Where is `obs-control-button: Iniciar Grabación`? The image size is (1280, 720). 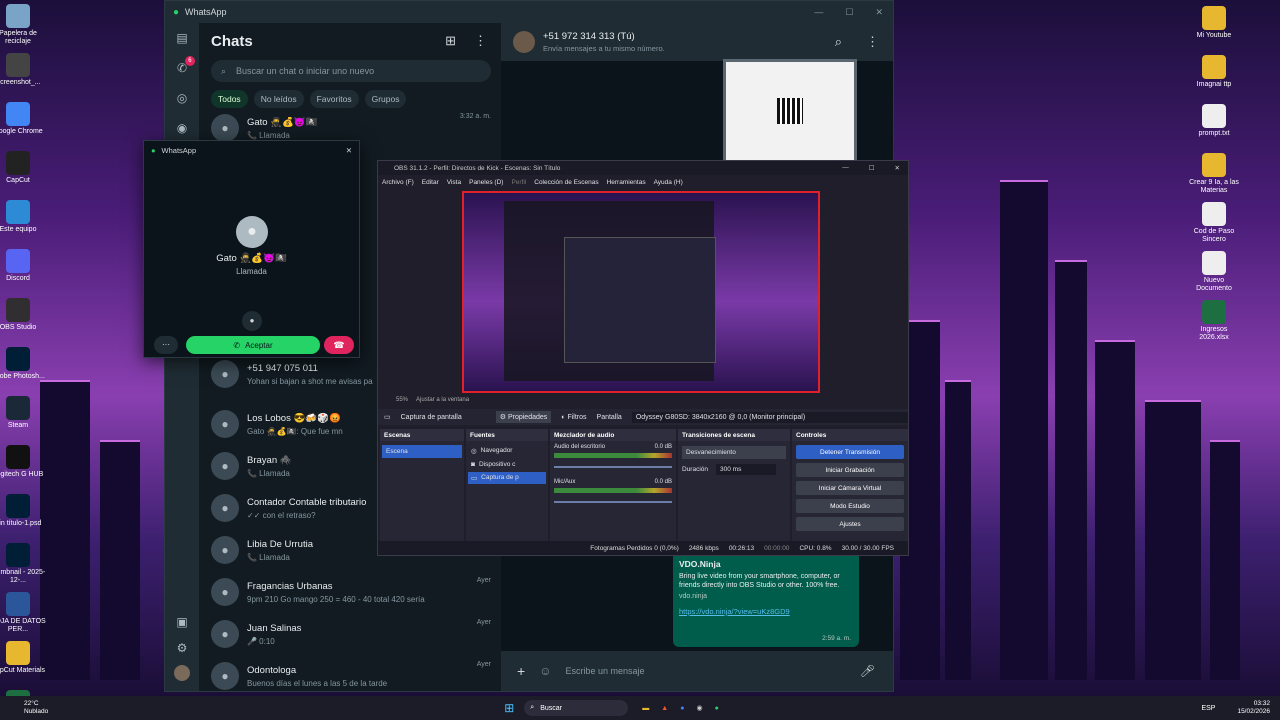
obs-control-button: Iniciar Grabación is located at coordinates (850, 470).